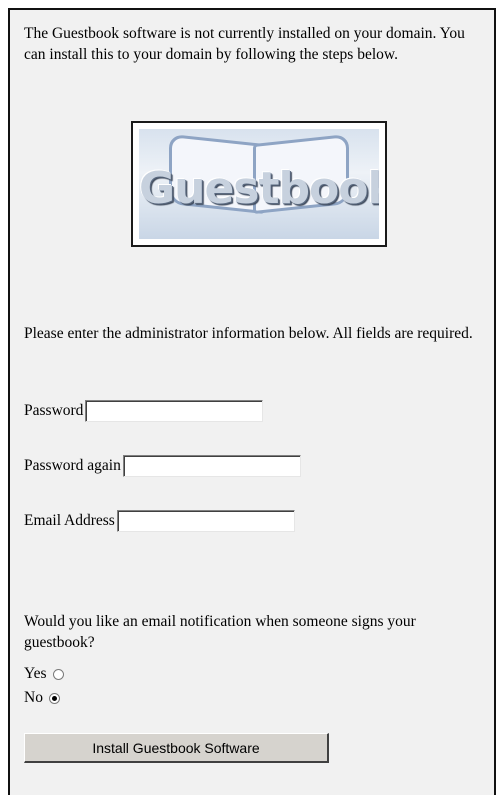  What do you see at coordinates (174, 411) in the screenshot?
I see `password-field` at bounding box center [174, 411].